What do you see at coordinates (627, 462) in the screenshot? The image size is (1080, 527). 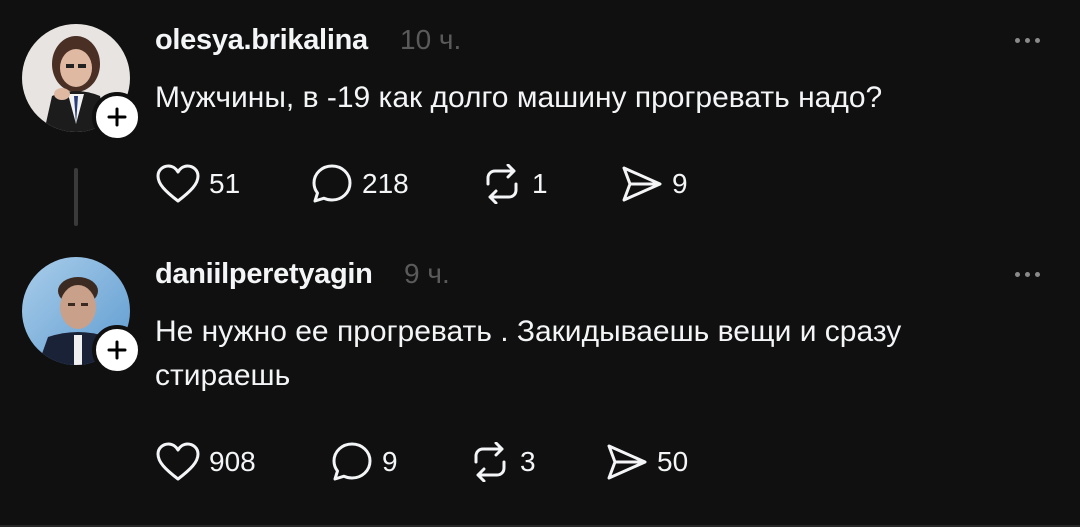 I see `send-icon` at bounding box center [627, 462].